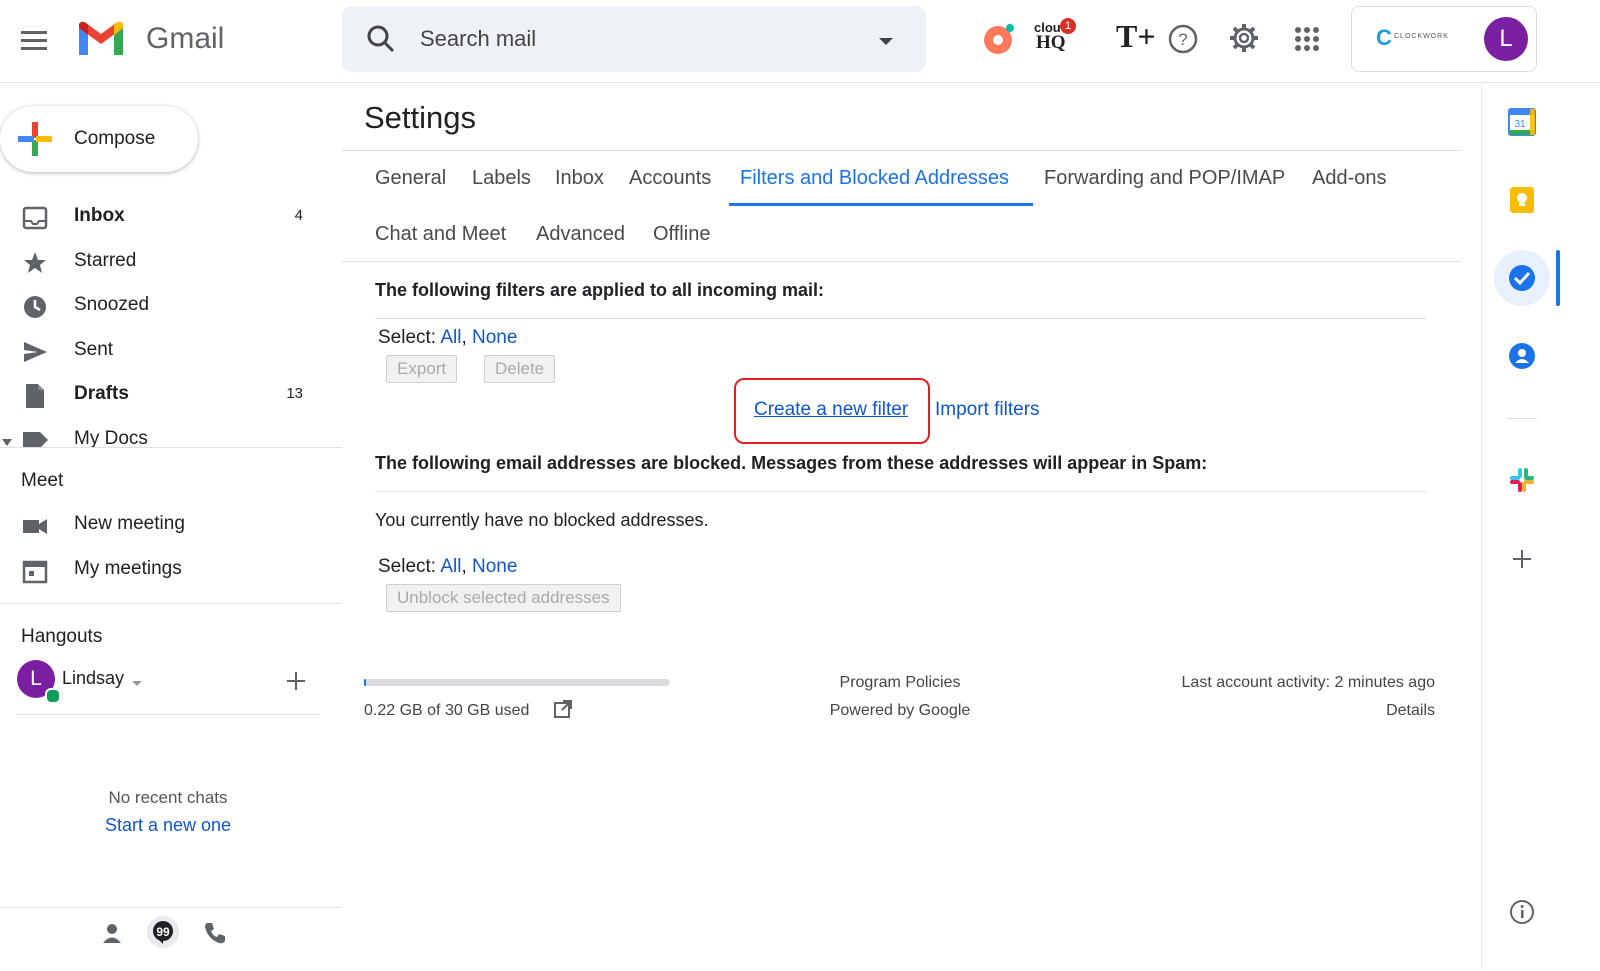 This screenshot has width=1600, height=971. Describe the element at coordinates (35, 307) in the screenshot. I see `clock-icon` at that location.